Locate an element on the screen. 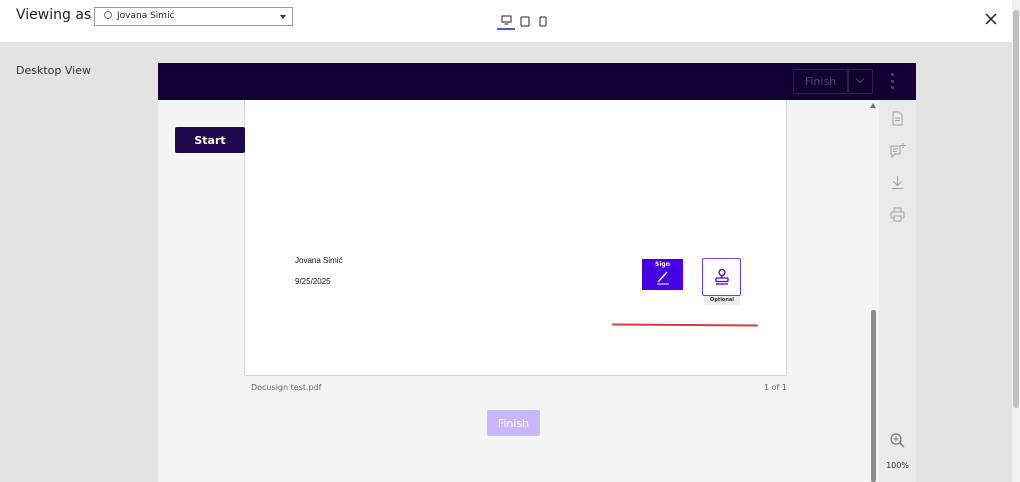  signing-header: Finish is located at coordinates (537, 81).